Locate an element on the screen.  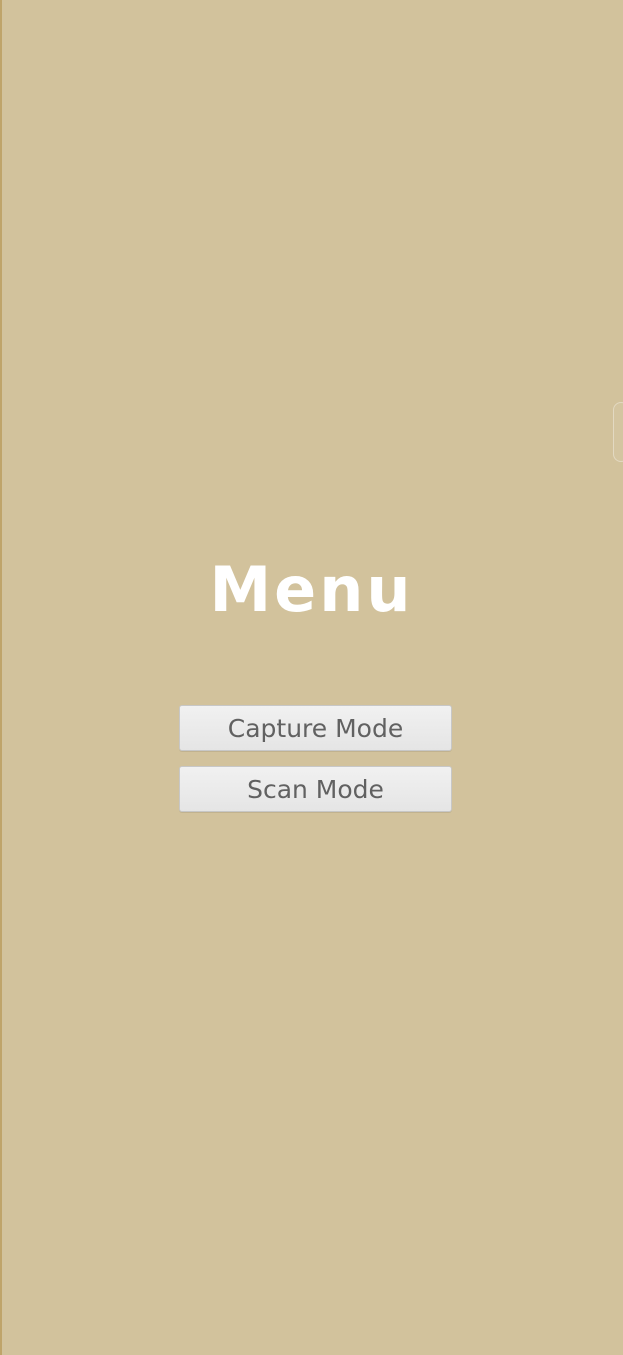
scan-mode-button: Scan Mode is located at coordinates (315, 789).